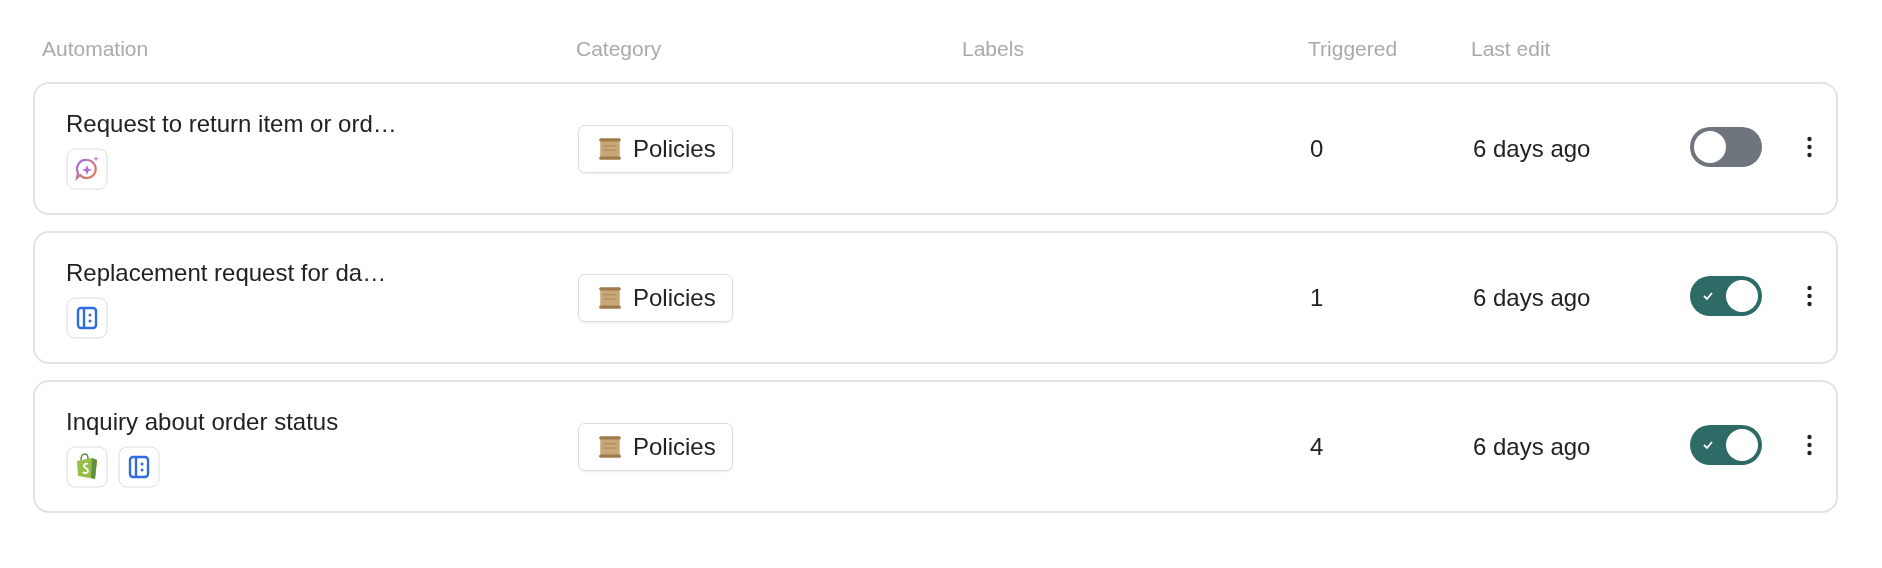 The width and height of the screenshot is (1882, 568). I want to click on trigger-count: 1, so click(1317, 297).